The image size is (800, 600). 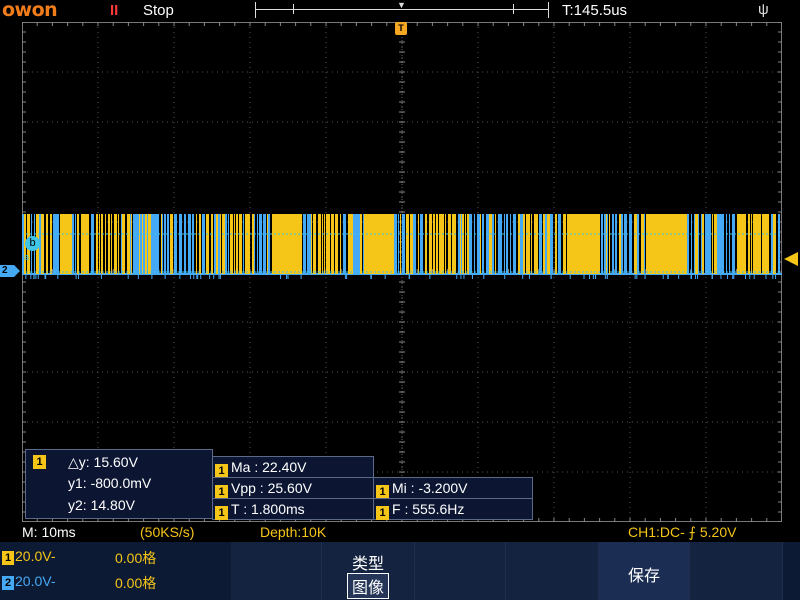 What do you see at coordinates (293, 532) in the screenshot?
I see `memory-depth-readout: Depth:10K` at bounding box center [293, 532].